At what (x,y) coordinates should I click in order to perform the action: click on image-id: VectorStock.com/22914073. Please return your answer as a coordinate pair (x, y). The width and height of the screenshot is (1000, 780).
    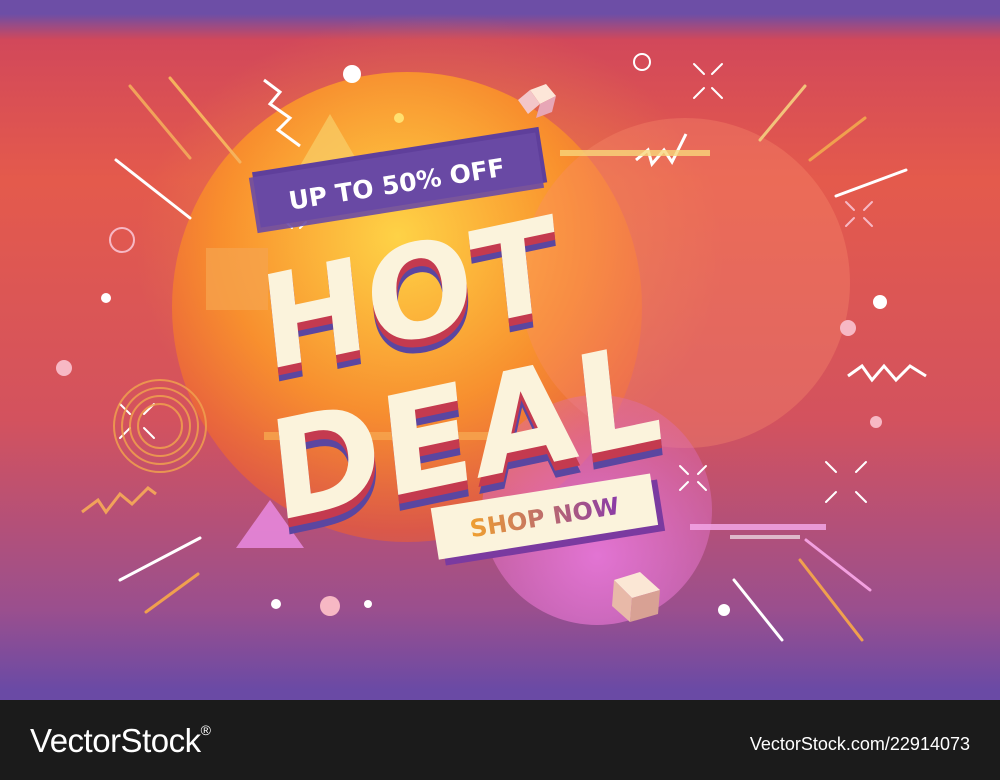
    Looking at the image, I should click on (859, 744).